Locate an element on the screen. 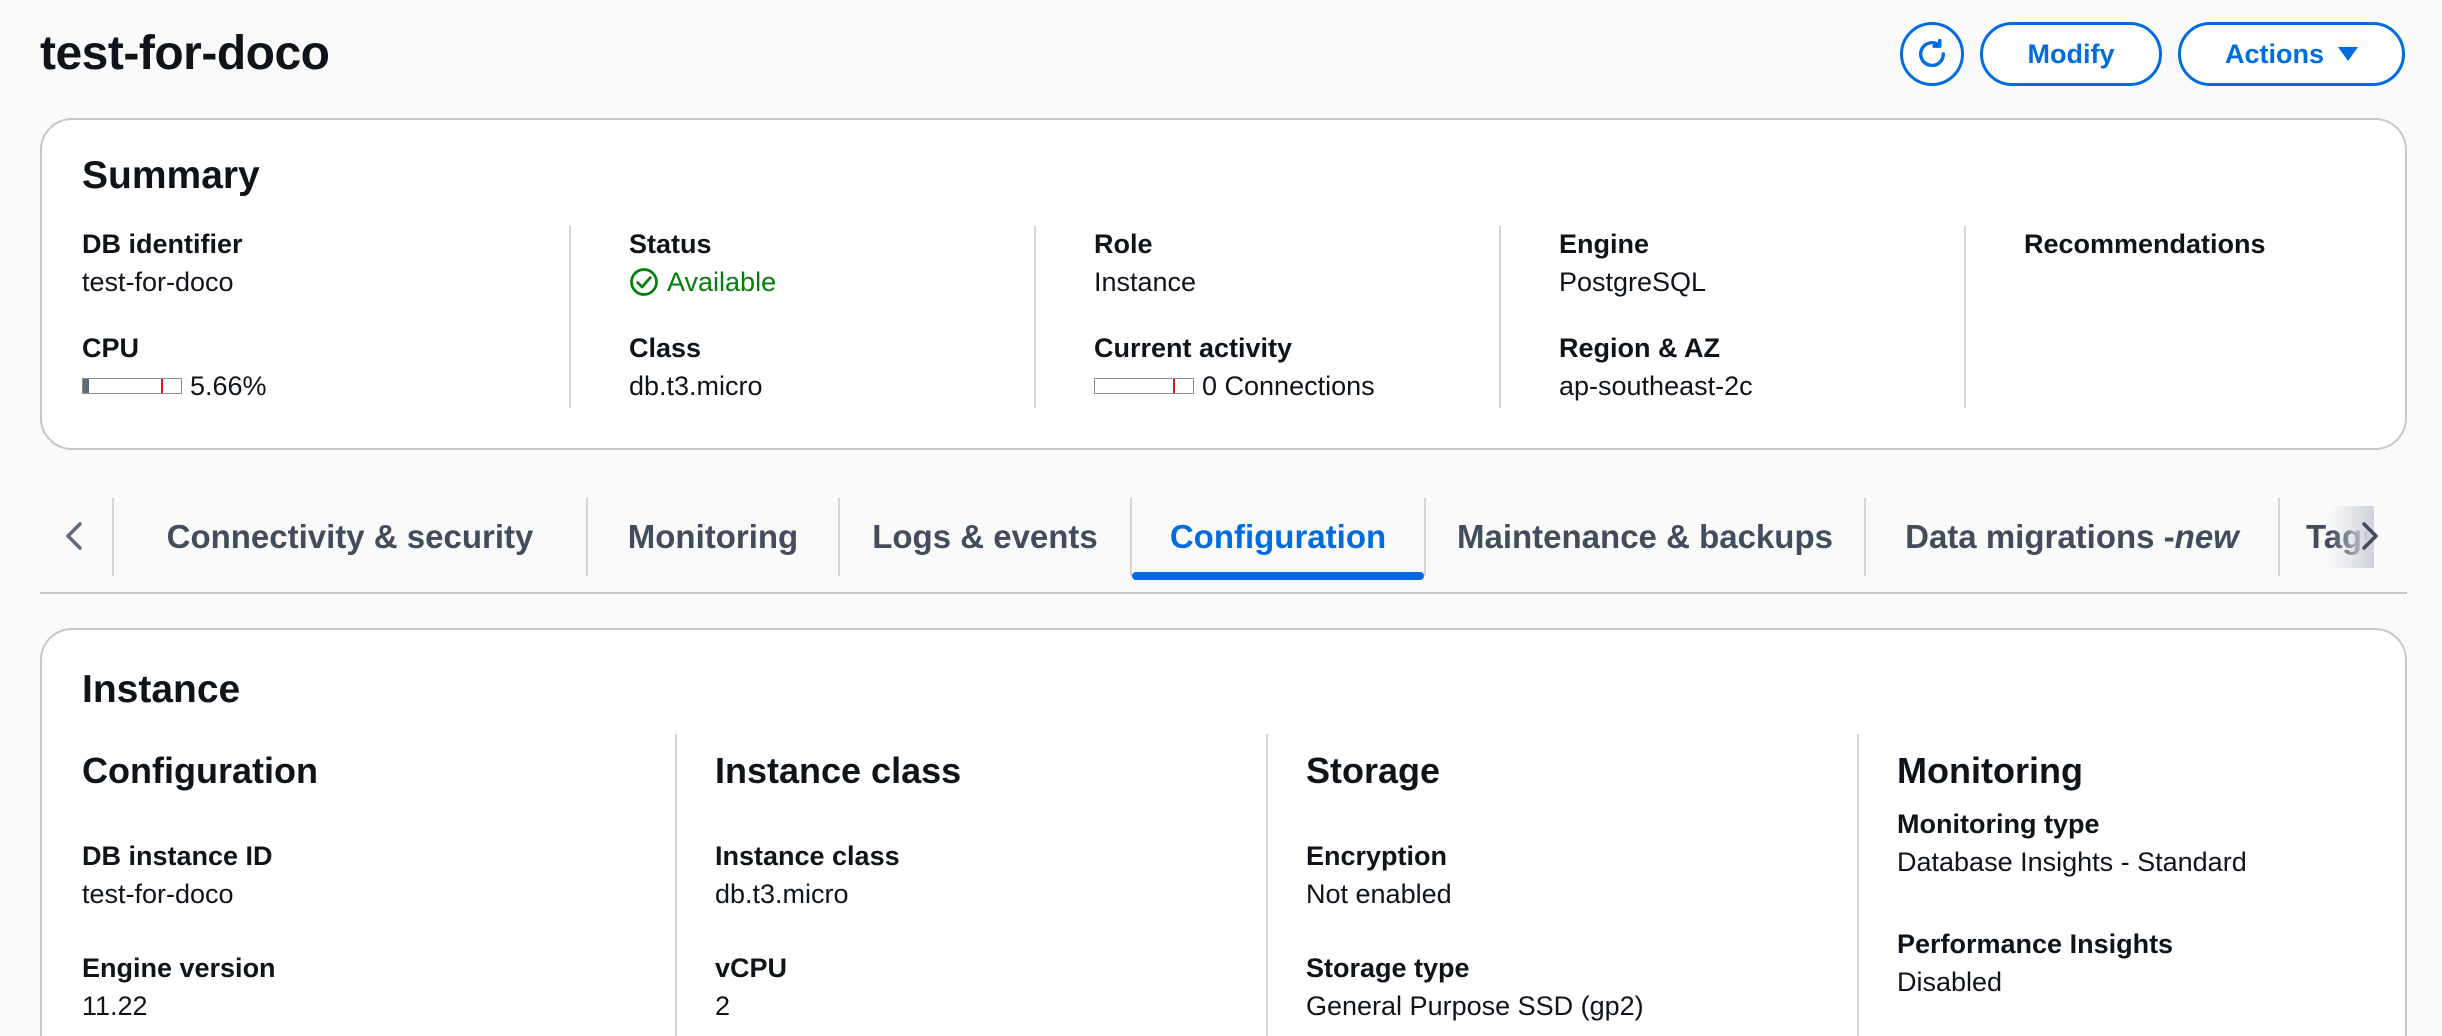 The height and width of the screenshot is (1036, 2442). cpu-field: CPU 5.66% is located at coordinates (174, 368).